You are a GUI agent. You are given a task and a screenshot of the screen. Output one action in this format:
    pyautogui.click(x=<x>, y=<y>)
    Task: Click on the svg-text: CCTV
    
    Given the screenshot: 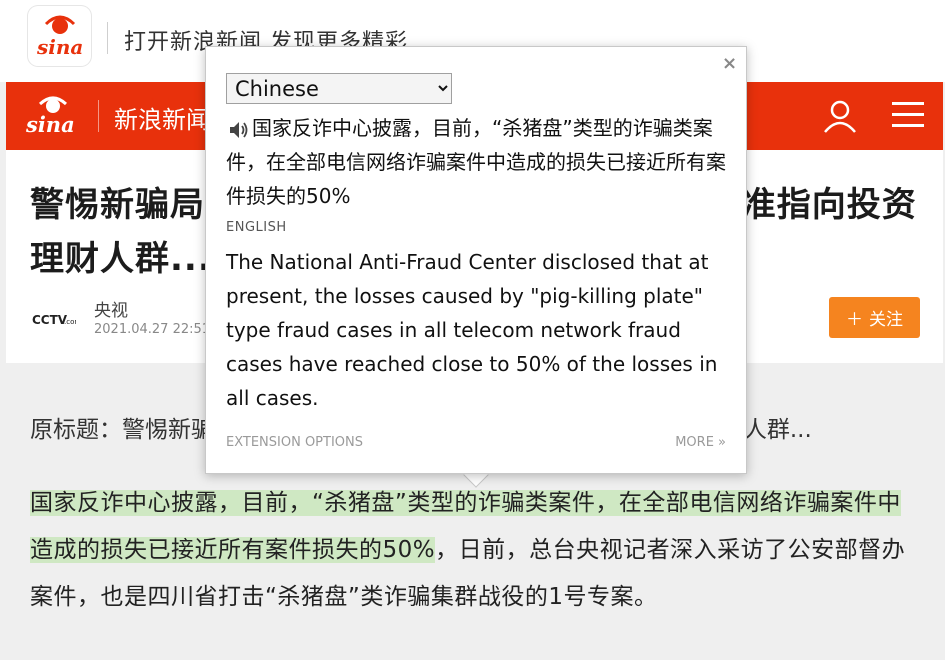 What is the action you would take?
    pyautogui.click(x=50, y=320)
    